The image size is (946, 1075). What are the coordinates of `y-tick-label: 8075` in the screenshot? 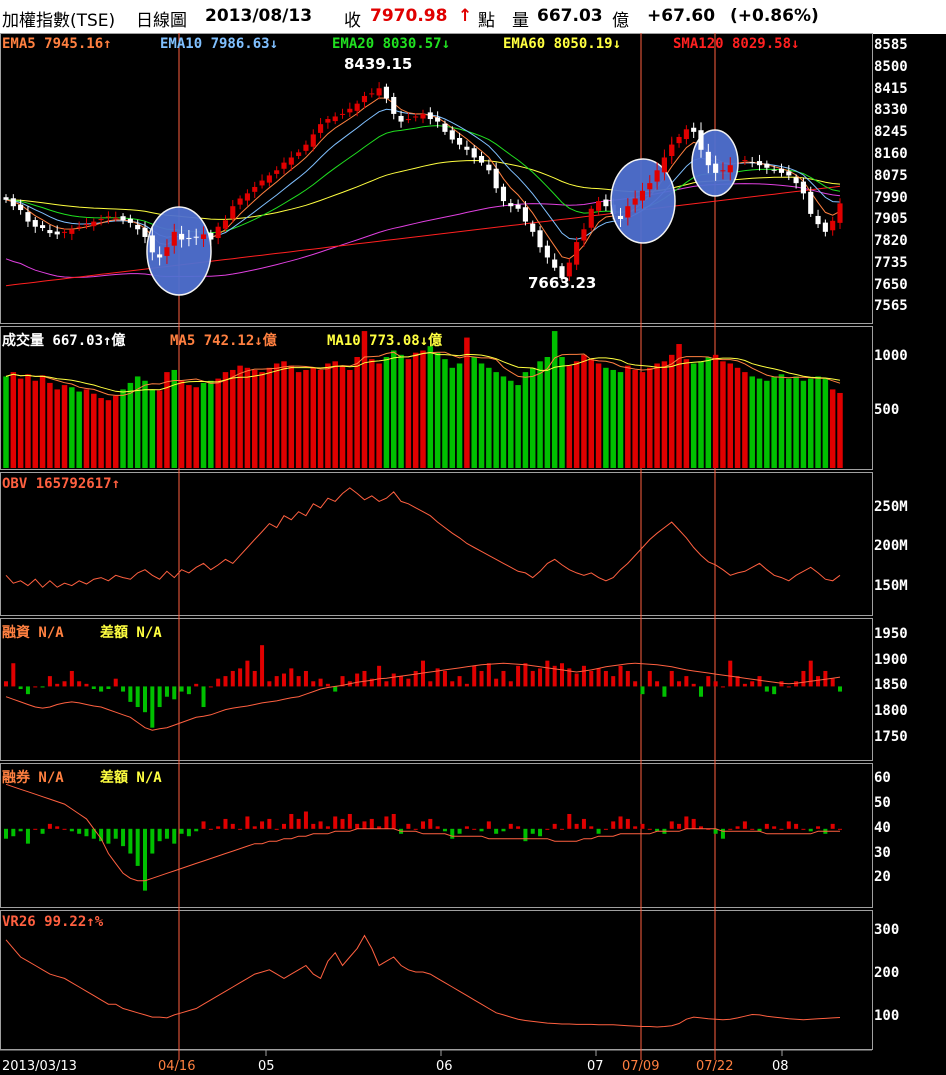 It's located at (891, 175).